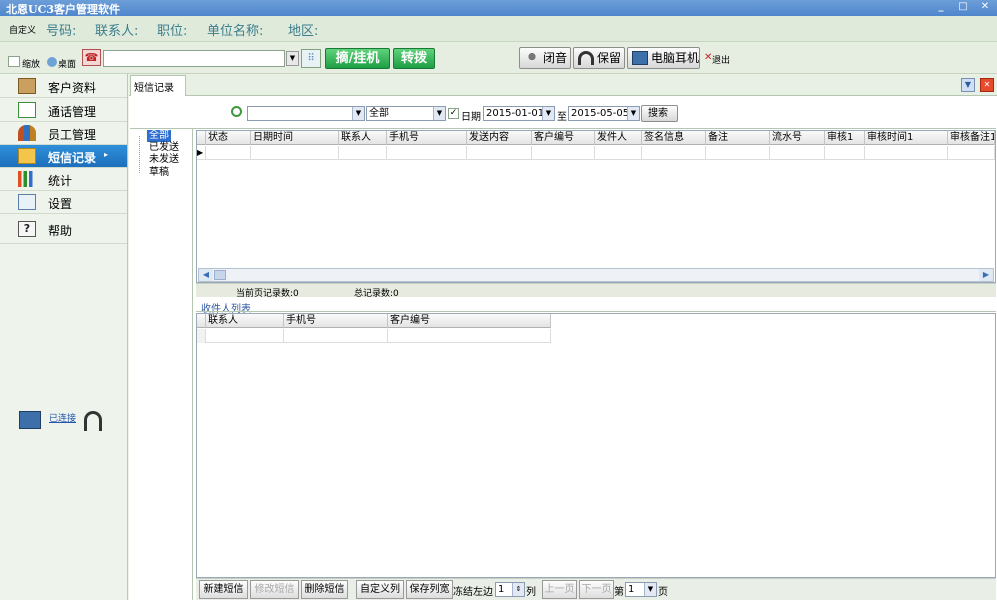  What do you see at coordinates (63, 419) in the screenshot?
I see `connection-status: 已连接` at bounding box center [63, 419].